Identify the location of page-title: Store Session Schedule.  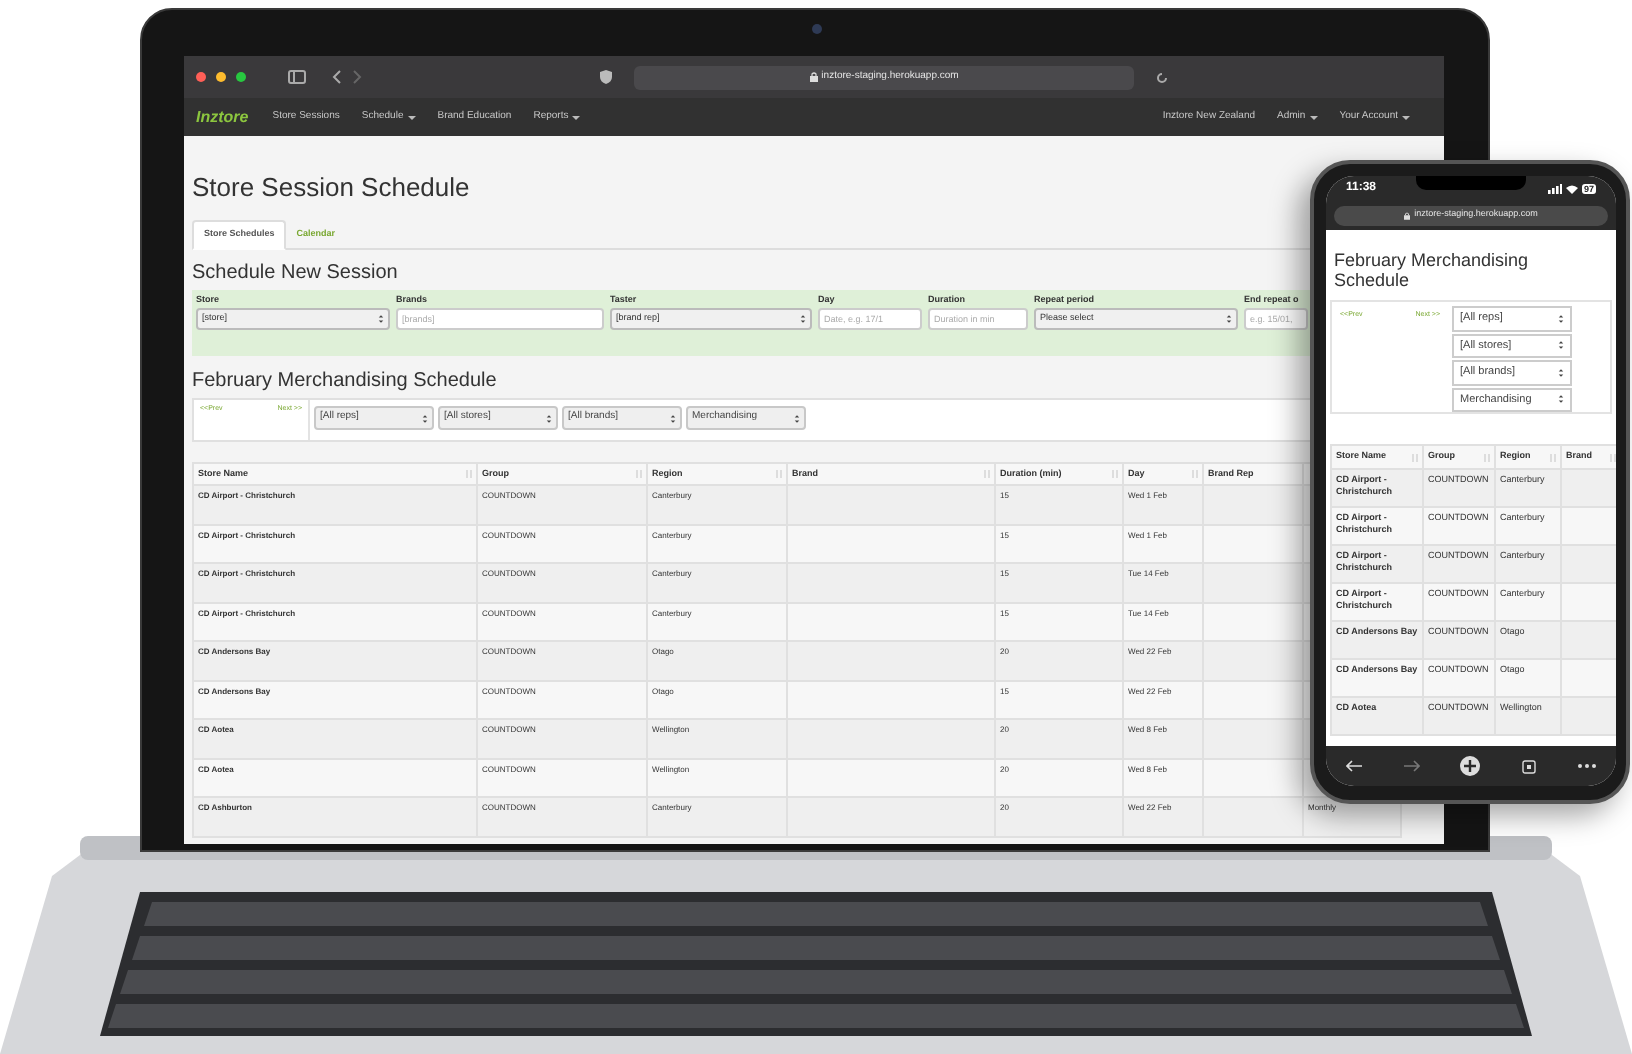
(331, 187).